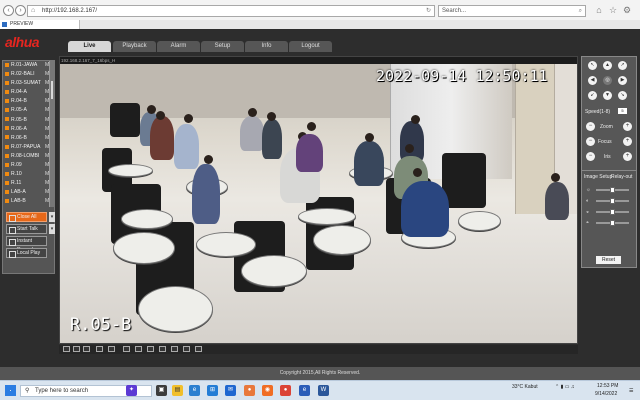 The width and height of the screenshot is (640, 400). Describe the element at coordinates (111, 349) in the screenshot. I see `layout-16-icon` at that location.